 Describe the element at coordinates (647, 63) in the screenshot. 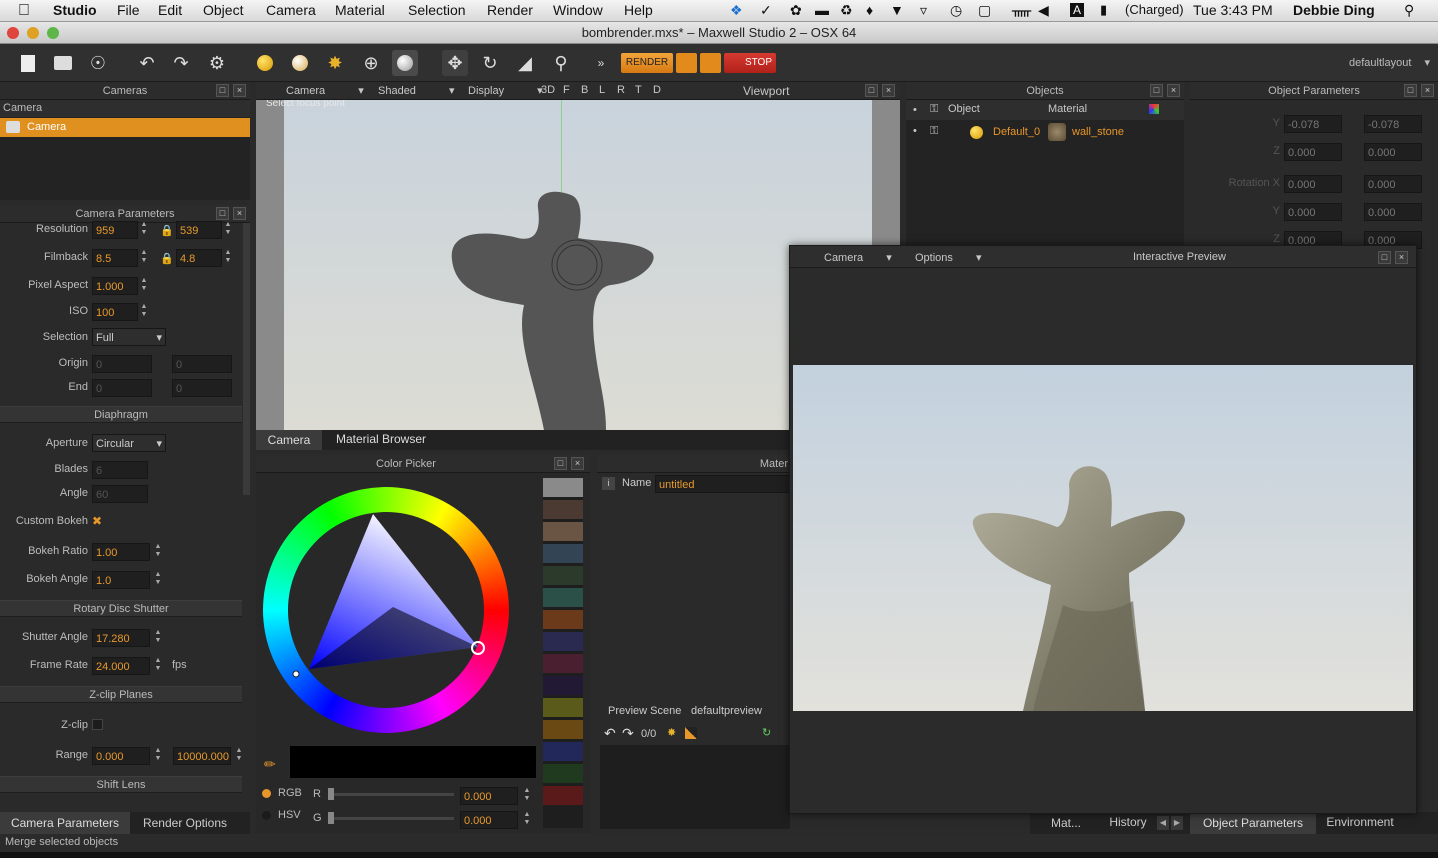

I see `render-button: RENDER` at that location.